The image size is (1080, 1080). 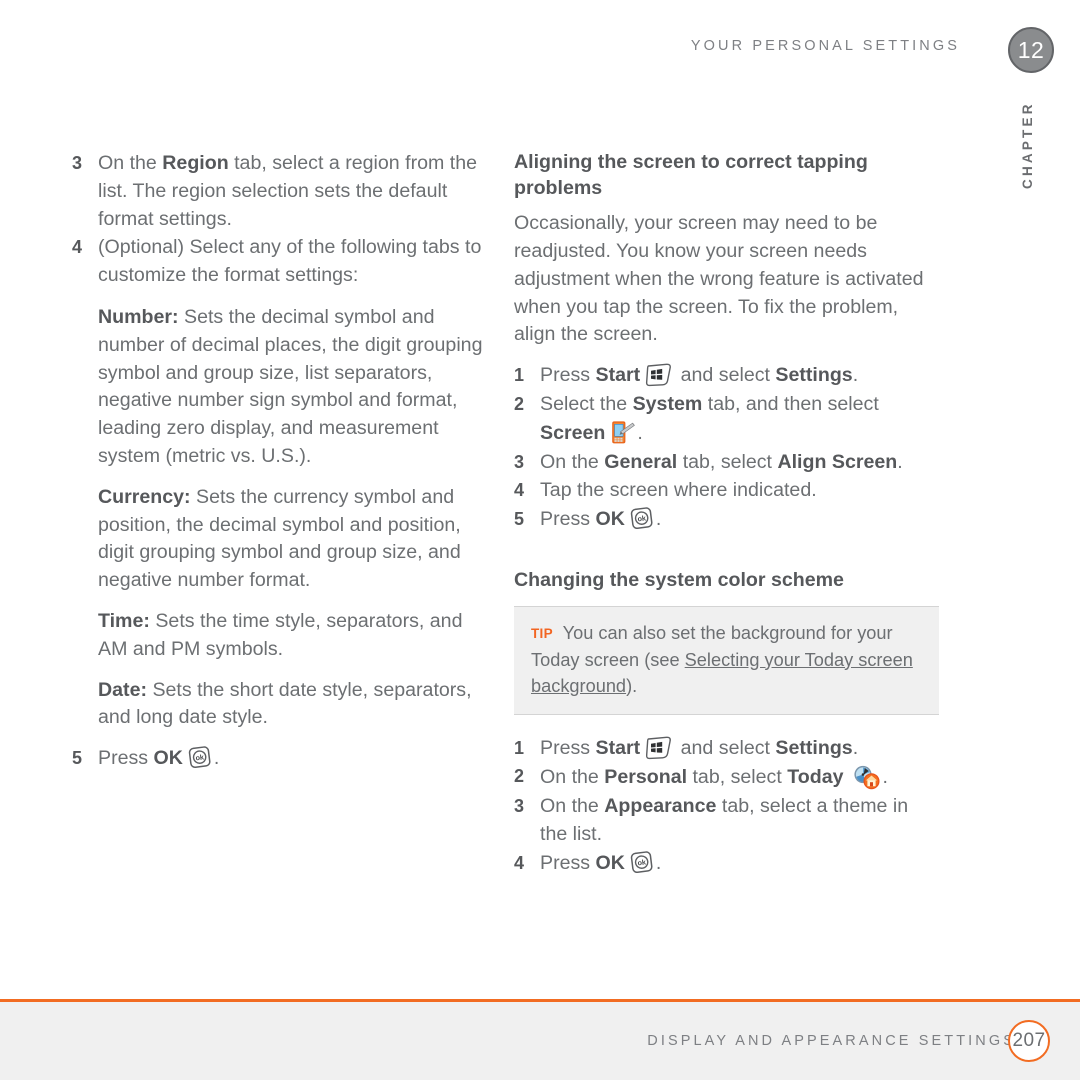 I want to click on step-text-segment: tab, and then select, so click(x=790, y=403).